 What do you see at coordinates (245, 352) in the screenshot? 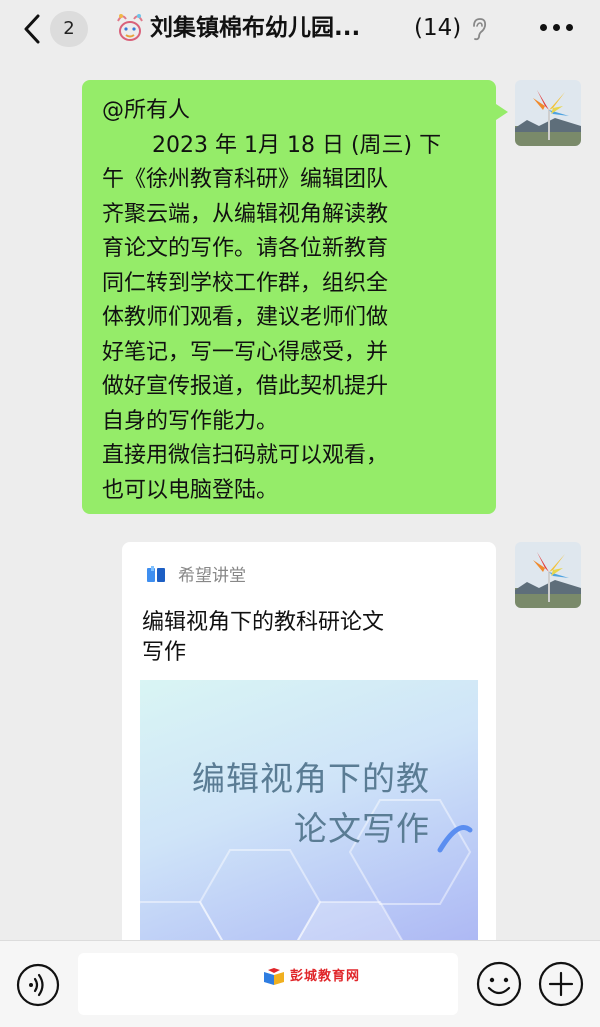
I see `message-line: 好笔记，写一写心得感受，并` at bounding box center [245, 352].